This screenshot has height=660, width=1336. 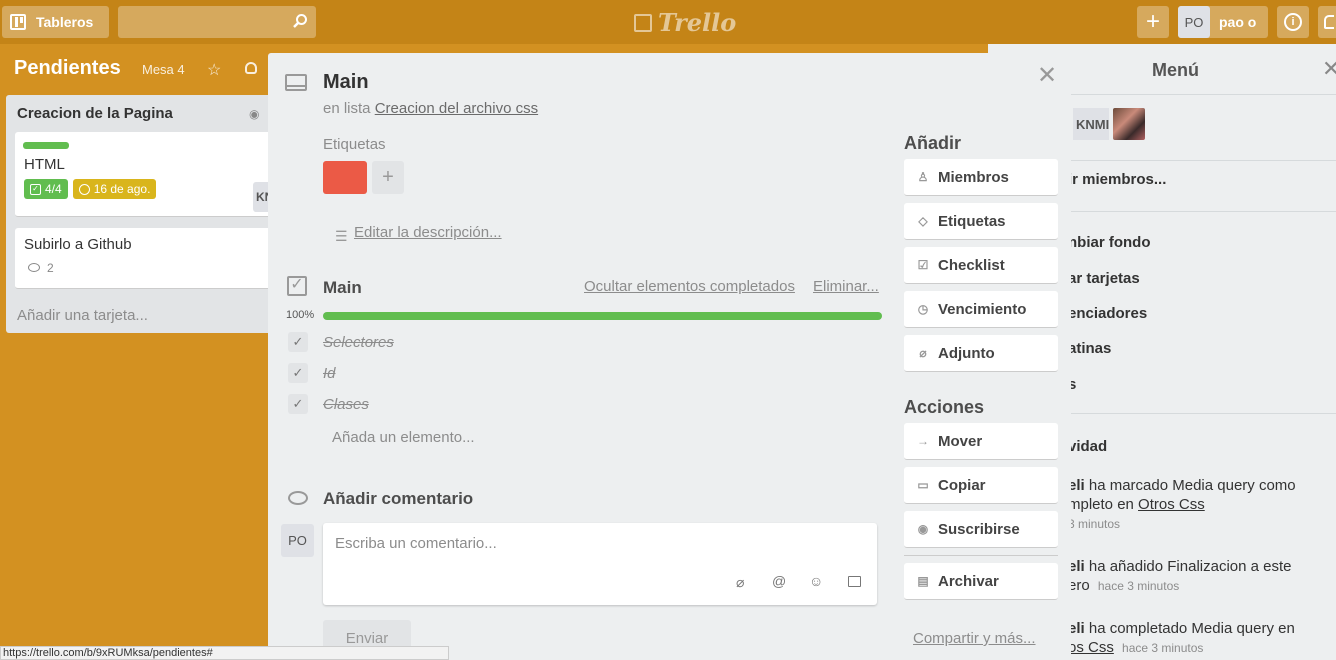 What do you see at coordinates (44, 164) in the screenshot?
I see `card-title: HTML` at bounding box center [44, 164].